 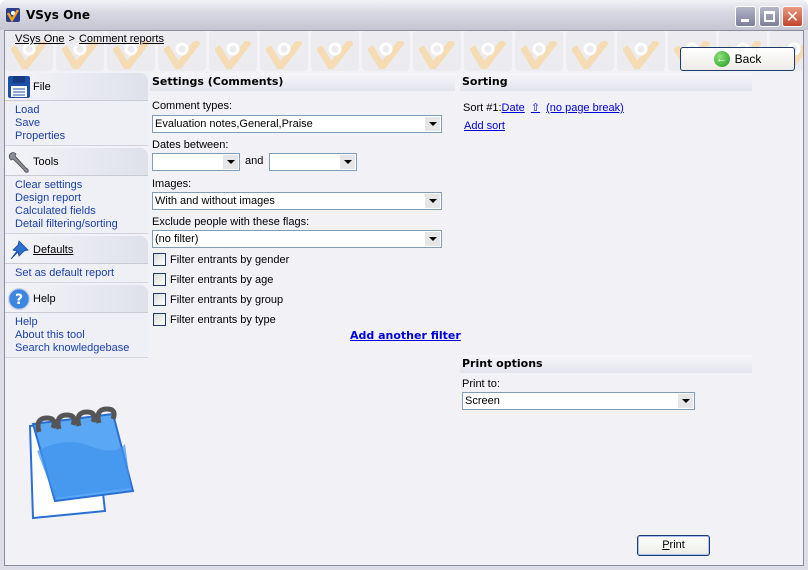 I want to click on wrench-icon, so click(x=18, y=162).